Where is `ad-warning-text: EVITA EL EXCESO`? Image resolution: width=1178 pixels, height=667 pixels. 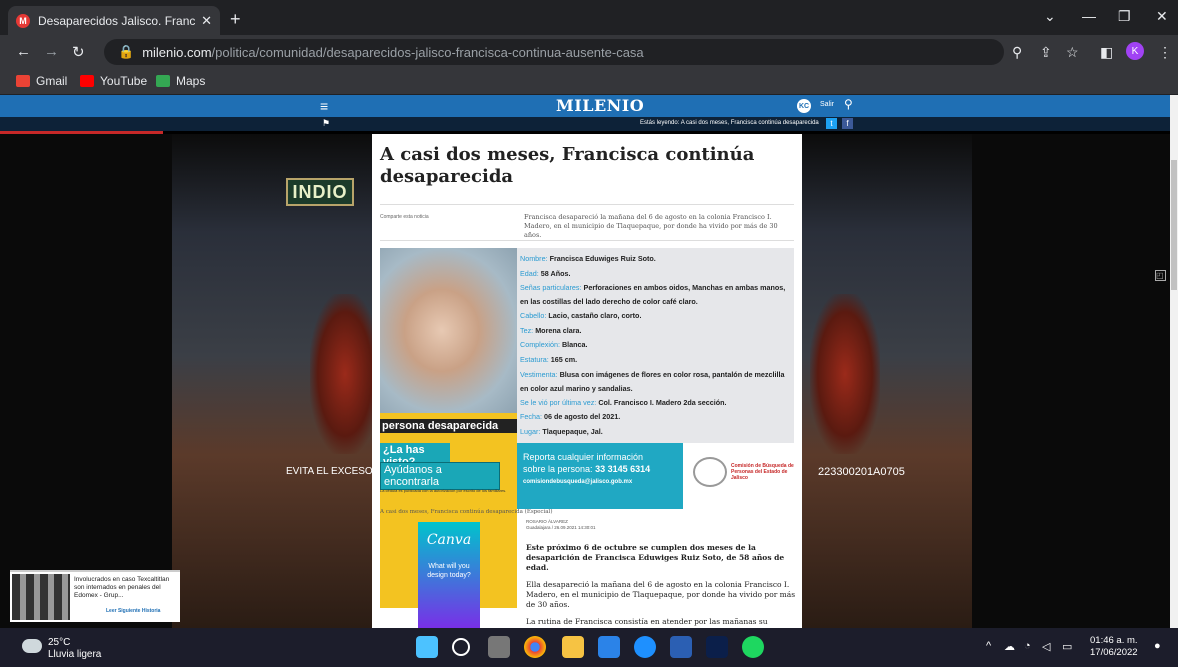
ad-warning-text: EVITA EL EXCESO is located at coordinates (329, 471).